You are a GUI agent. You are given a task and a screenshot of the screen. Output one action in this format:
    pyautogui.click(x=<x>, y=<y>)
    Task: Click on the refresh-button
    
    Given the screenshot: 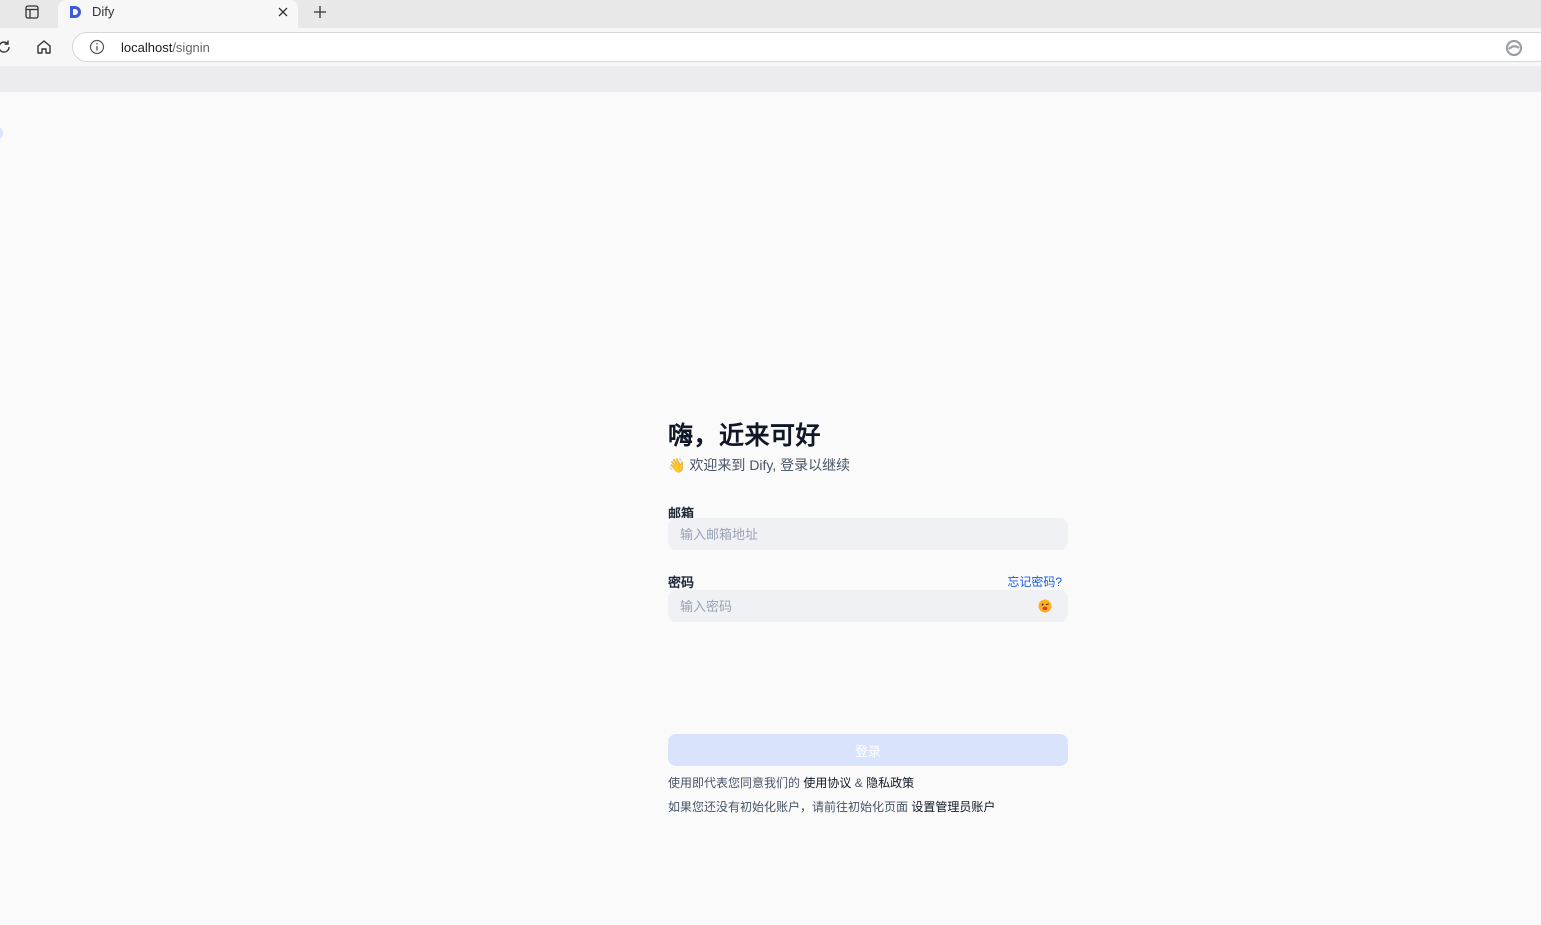 What is the action you would take?
    pyautogui.click(x=7, y=47)
    